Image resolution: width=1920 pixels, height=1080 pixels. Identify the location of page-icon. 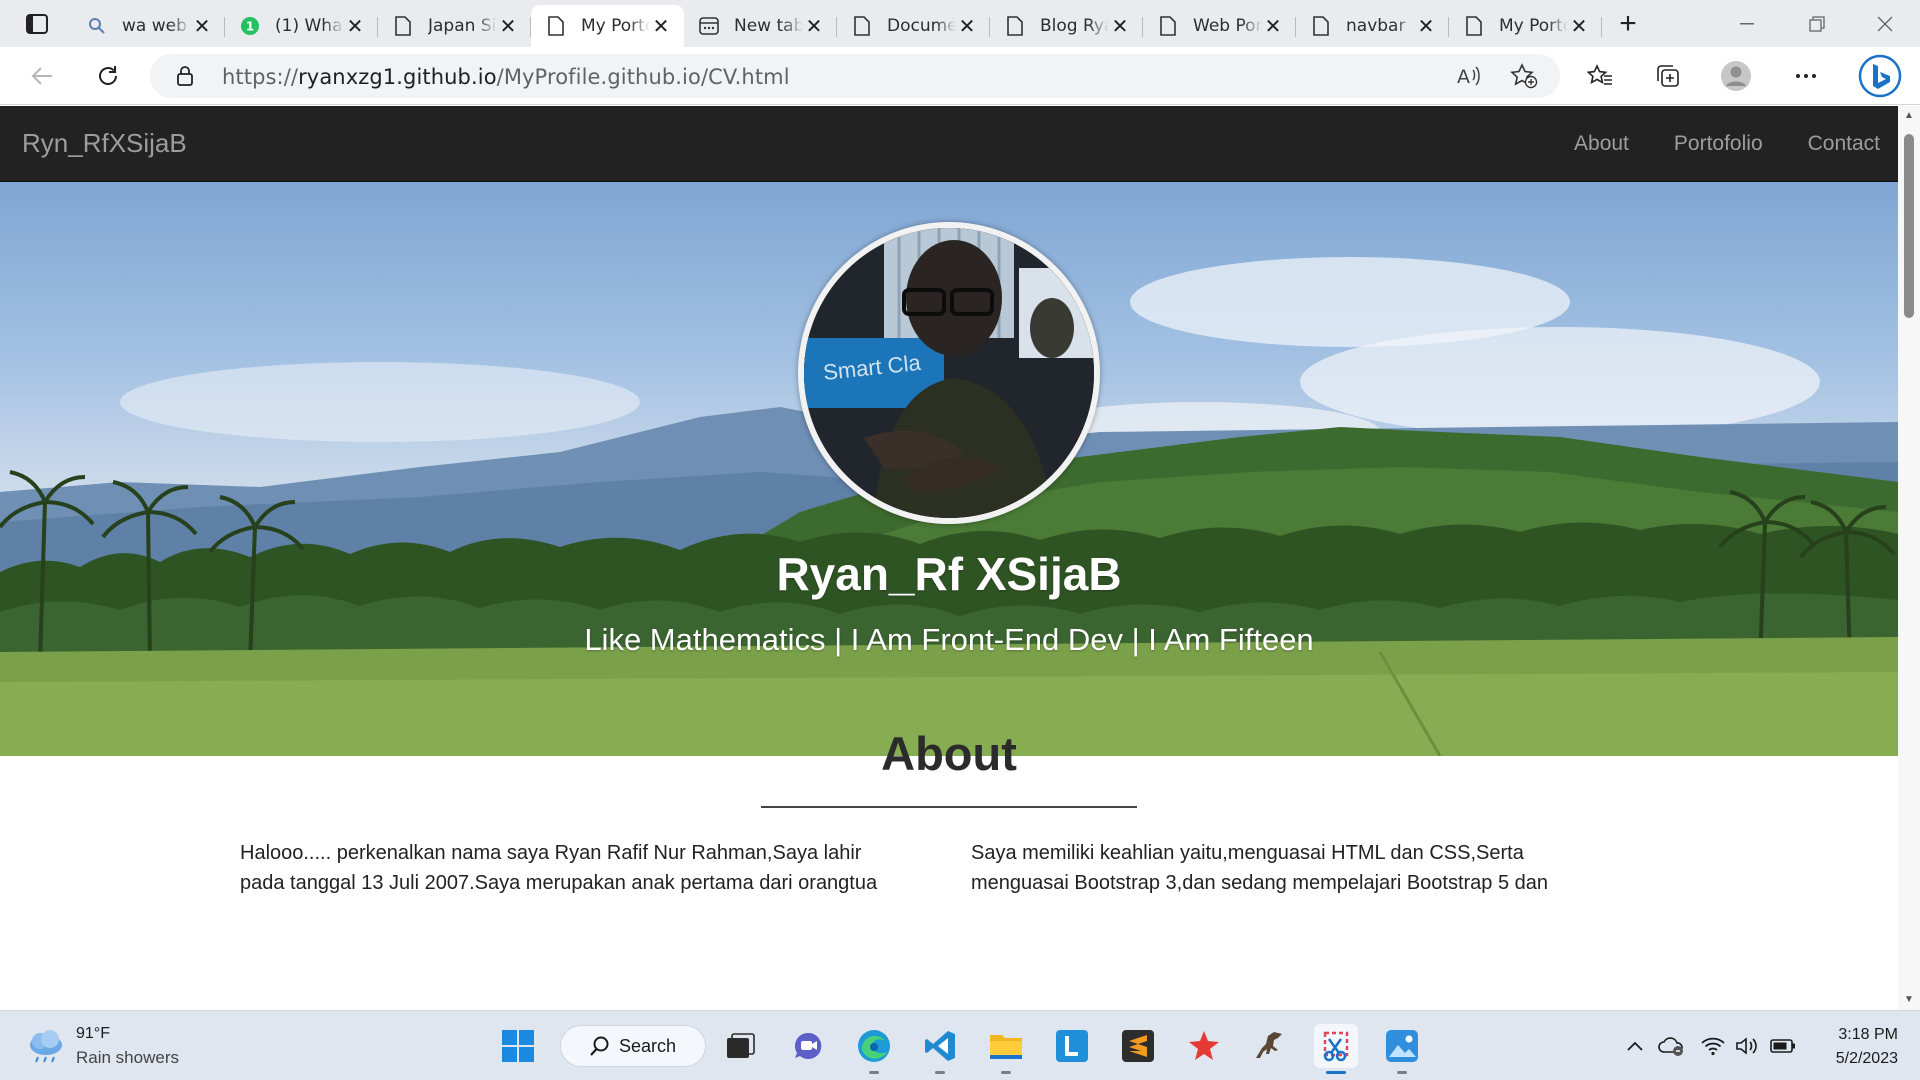
(1321, 26).